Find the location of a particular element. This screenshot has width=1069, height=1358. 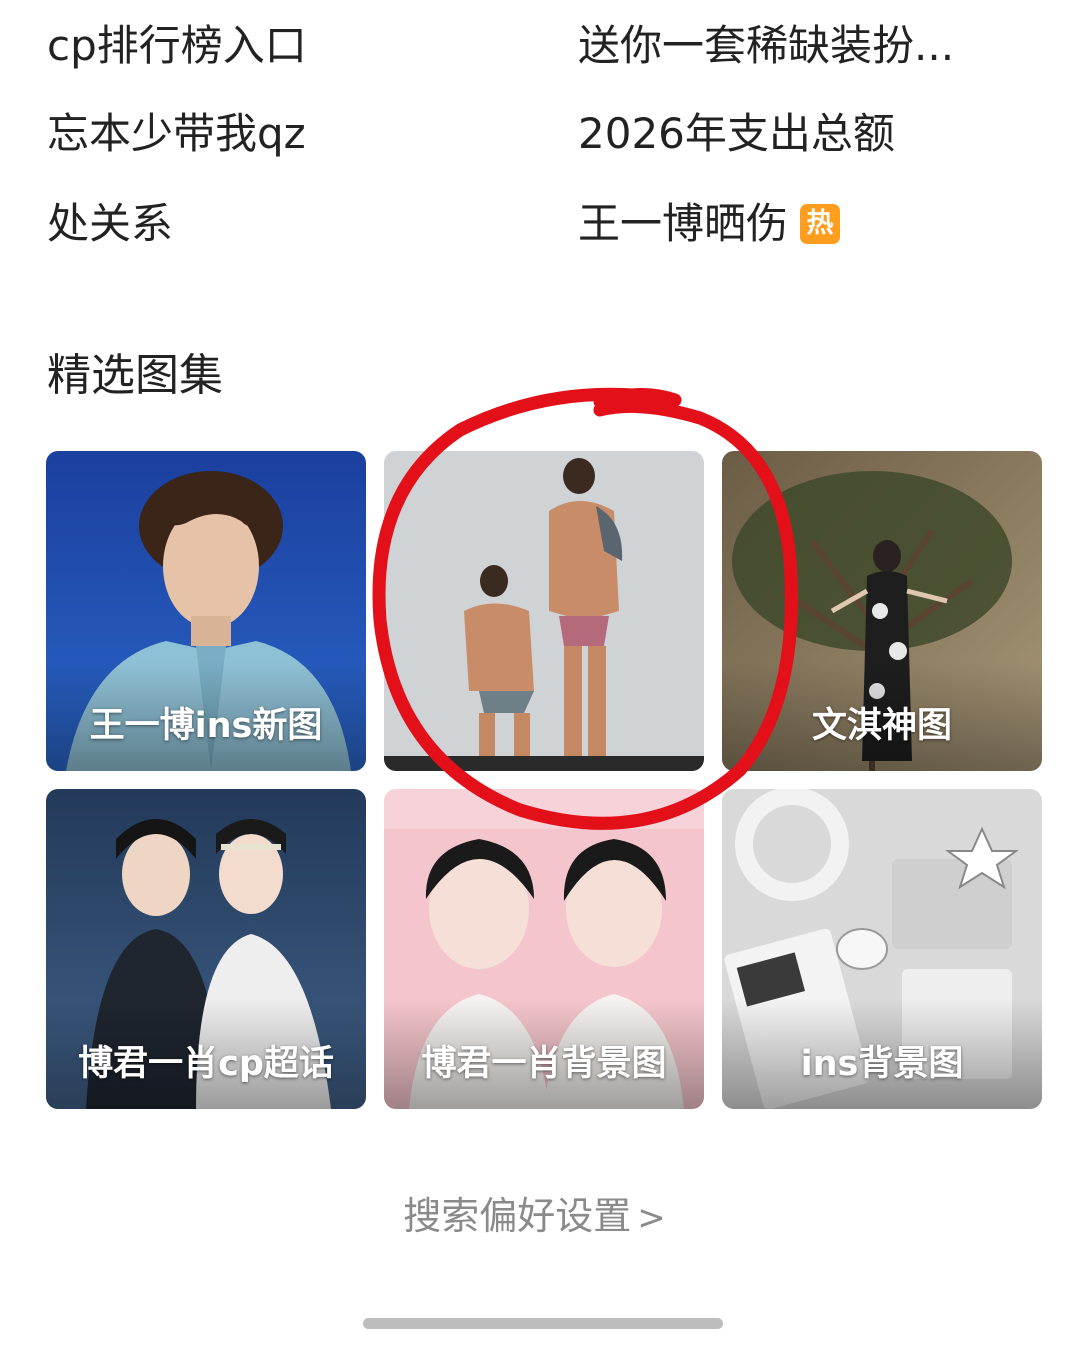

hot-search-item: 忘本少带我qz is located at coordinates (176, 134).